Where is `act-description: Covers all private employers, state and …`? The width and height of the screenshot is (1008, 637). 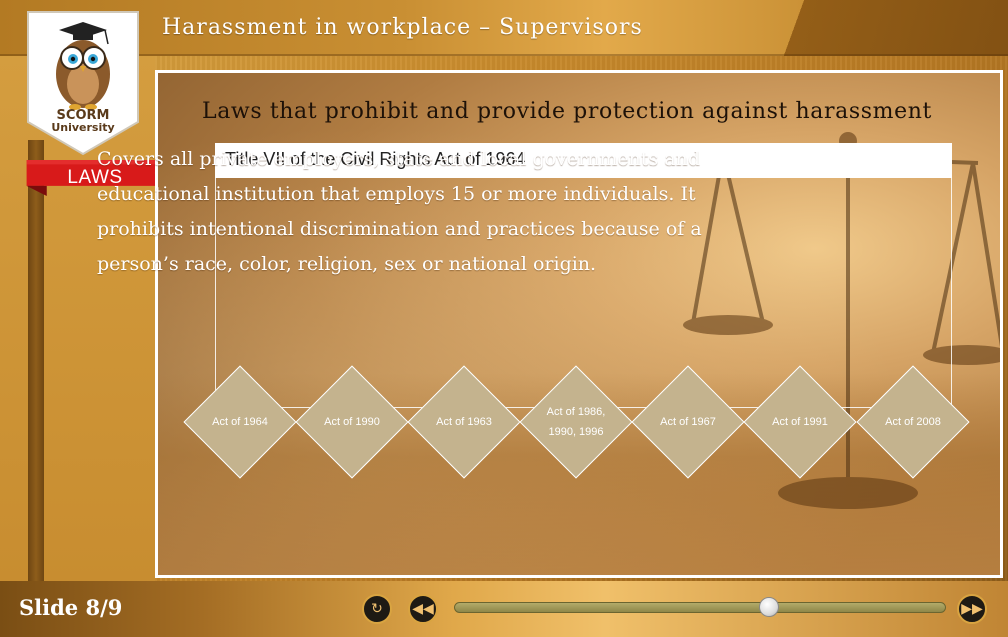
act-description: Covers all private employers, state and … is located at coordinates (399, 211).